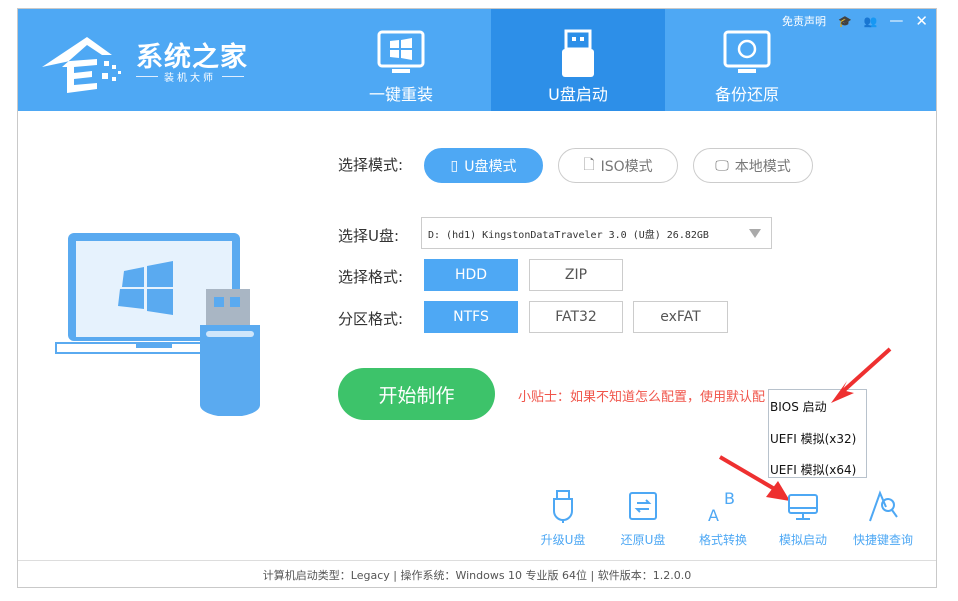 This screenshot has height=601, width=958. I want to click on tool-label: 快捷键查询, so click(882, 540).